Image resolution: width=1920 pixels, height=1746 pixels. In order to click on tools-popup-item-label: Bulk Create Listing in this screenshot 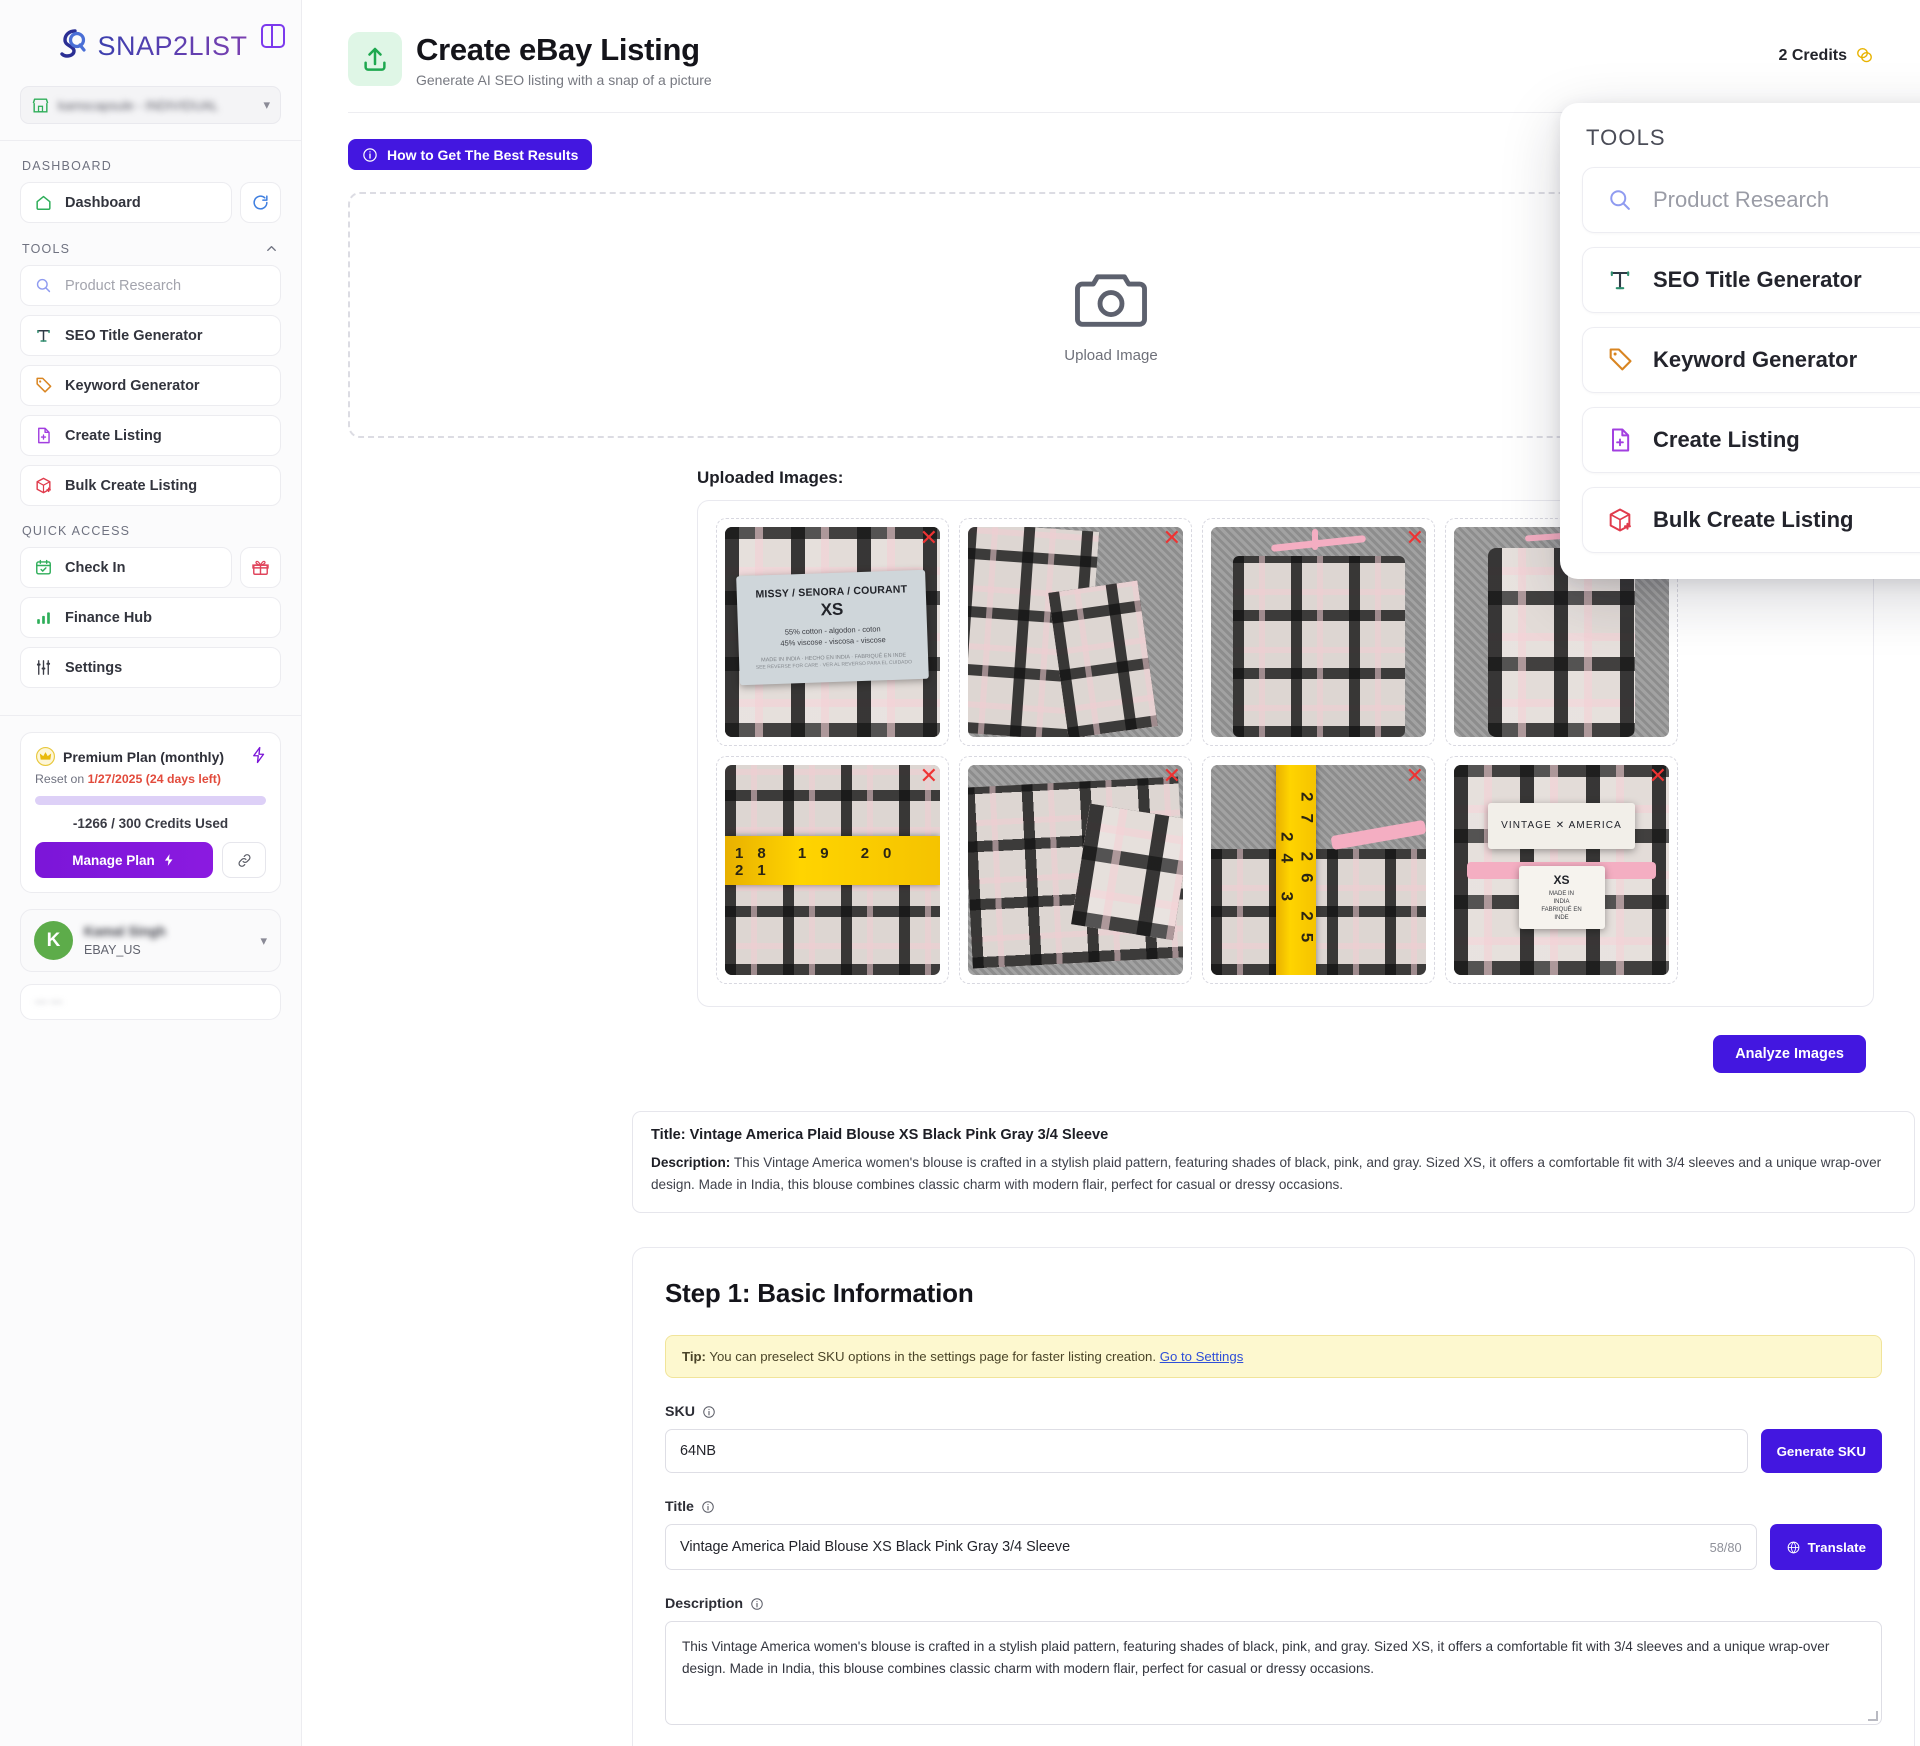, I will do `click(1753, 519)`.